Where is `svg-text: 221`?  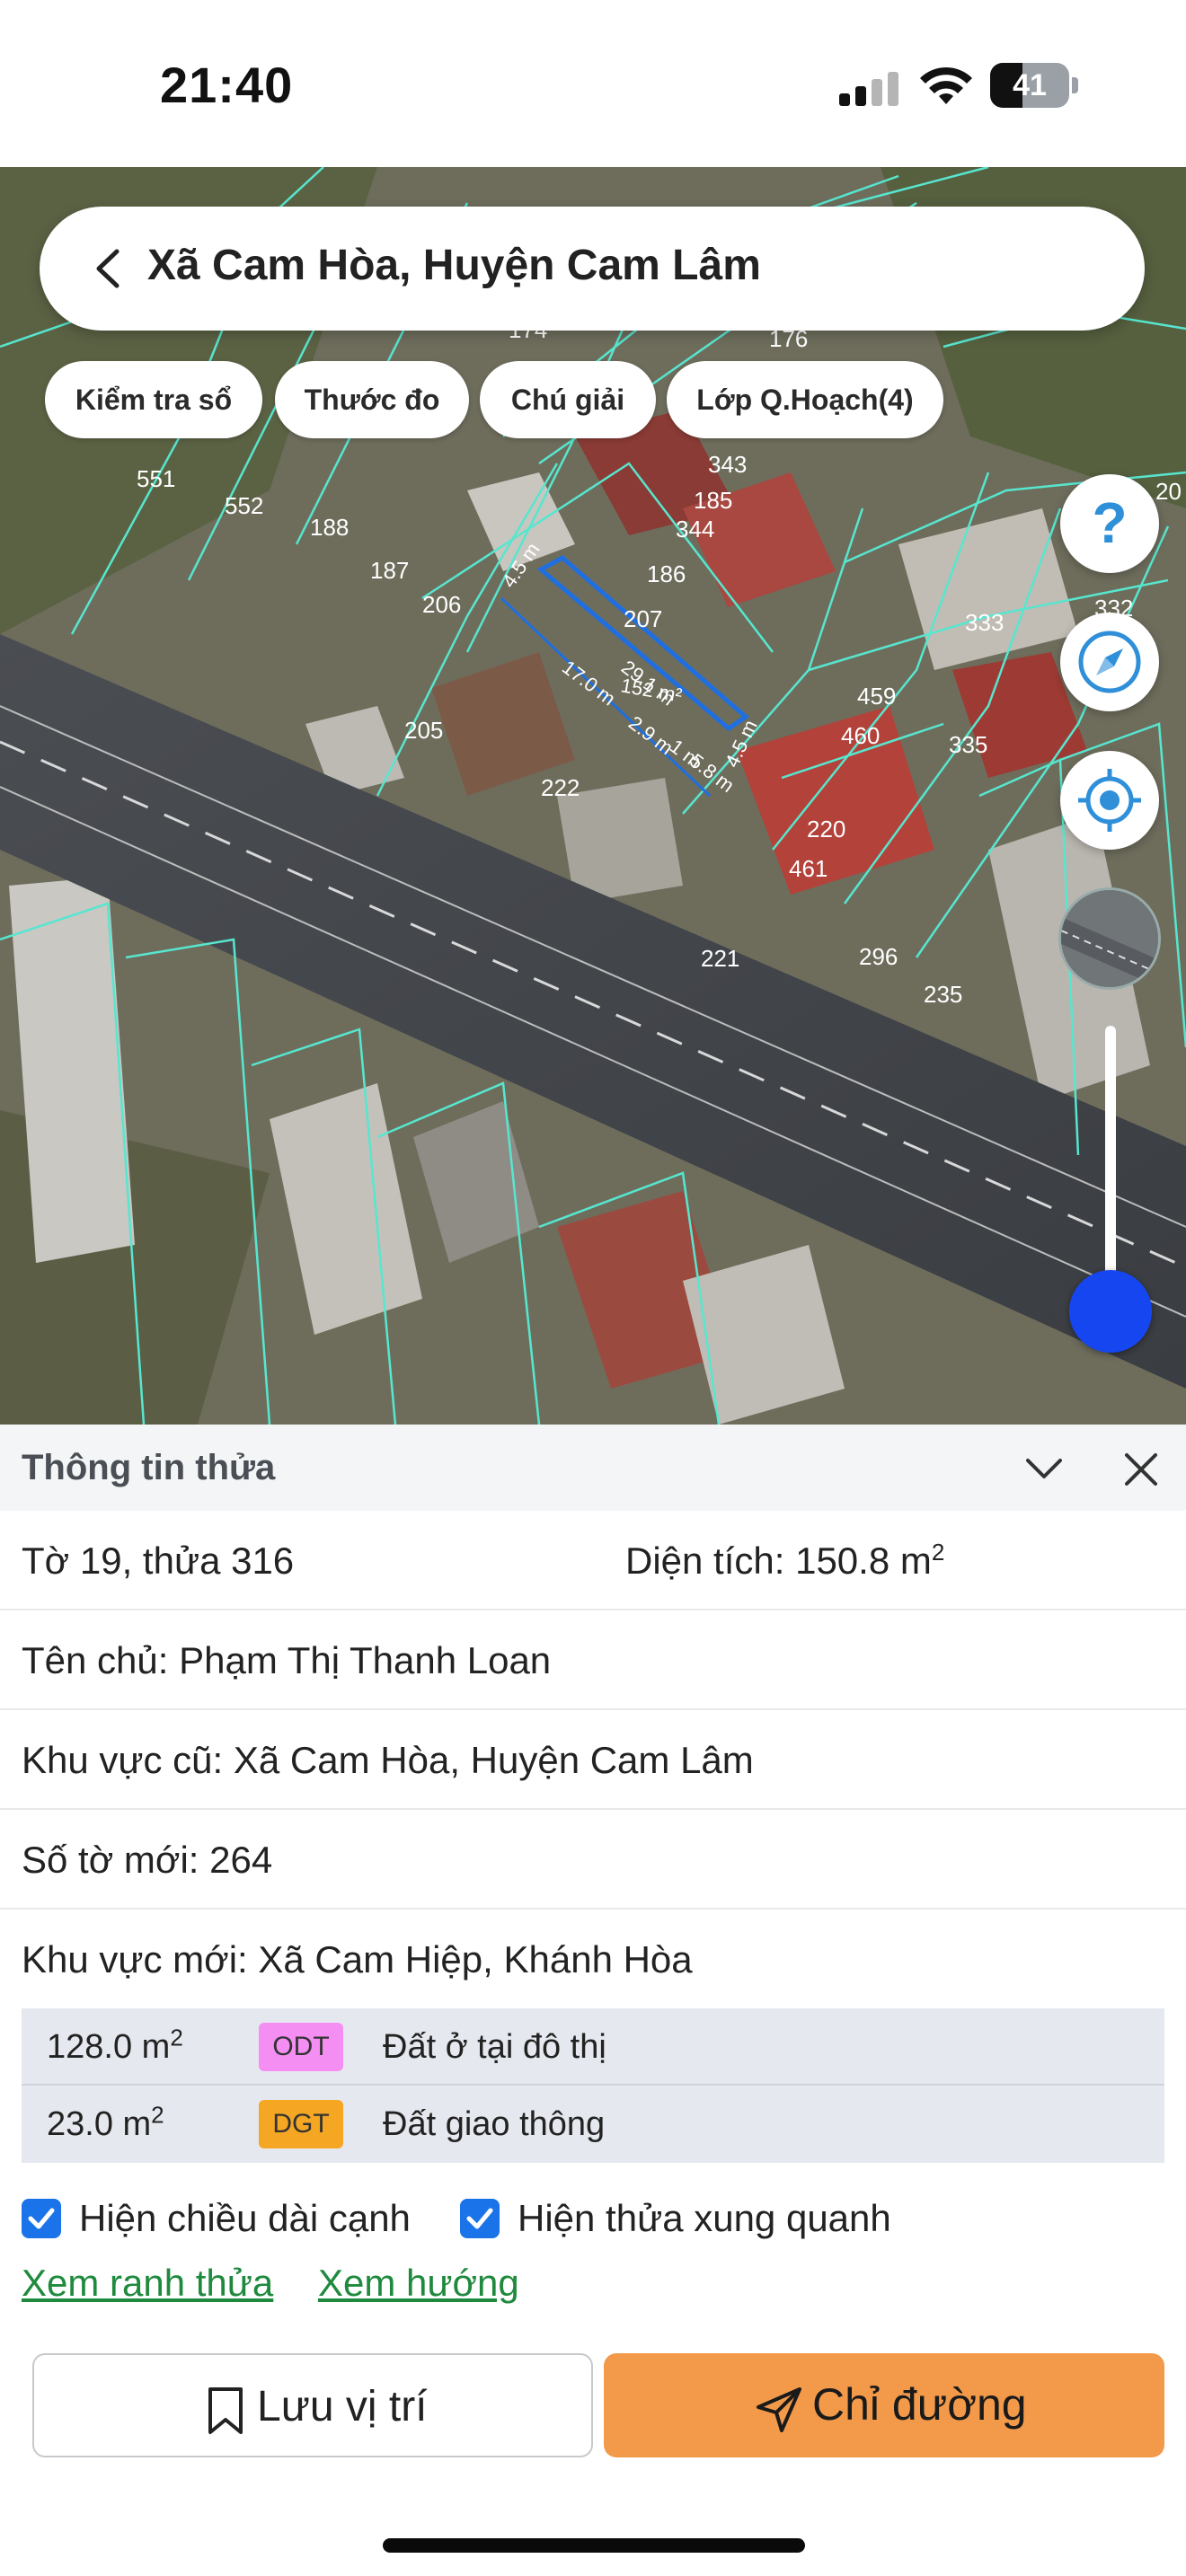 svg-text: 221 is located at coordinates (720, 959).